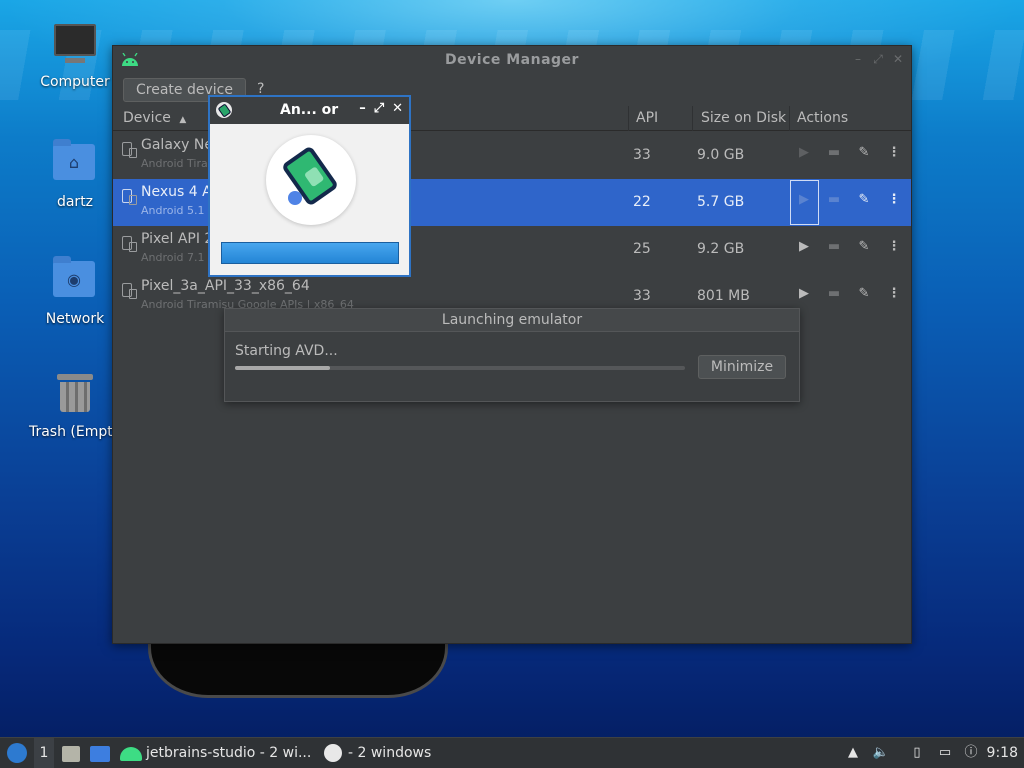 This screenshot has width=1024, height=768. What do you see at coordinates (310, 253) in the screenshot?
I see `splash-progress-bar` at bounding box center [310, 253].